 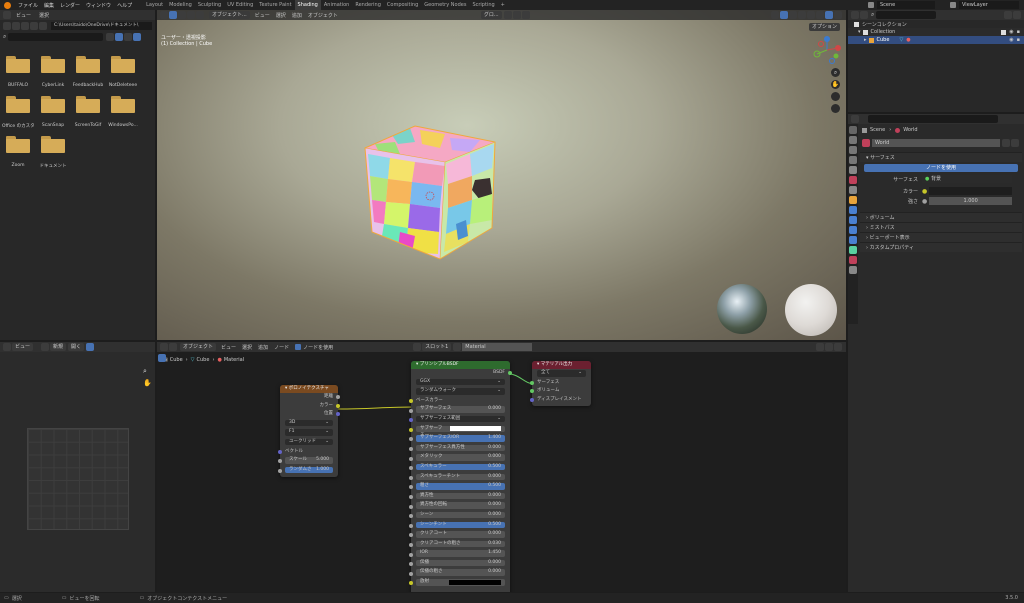 What do you see at coordinates (941, 217) in the screenshot?
I see `volume-section-header: › ボリューム` at bounding box center [941, 217].